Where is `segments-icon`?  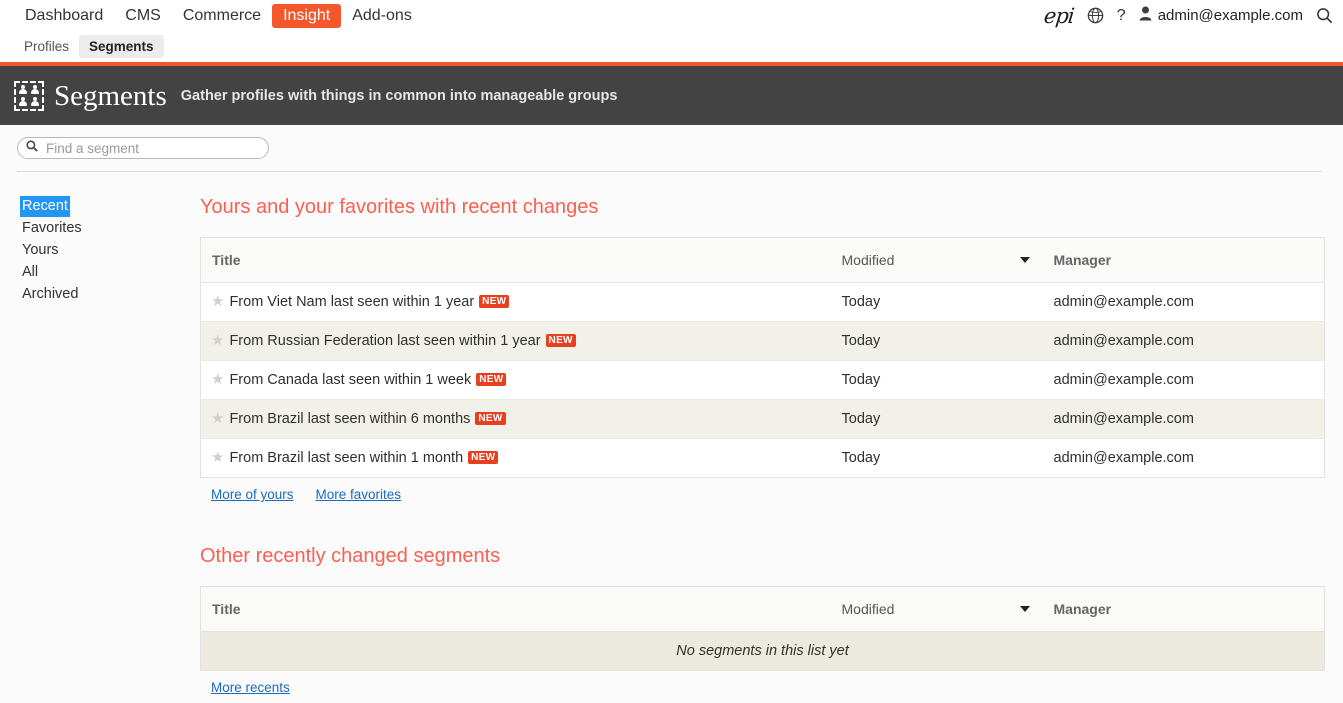
segments-icon is located at coordinates (29, 95).